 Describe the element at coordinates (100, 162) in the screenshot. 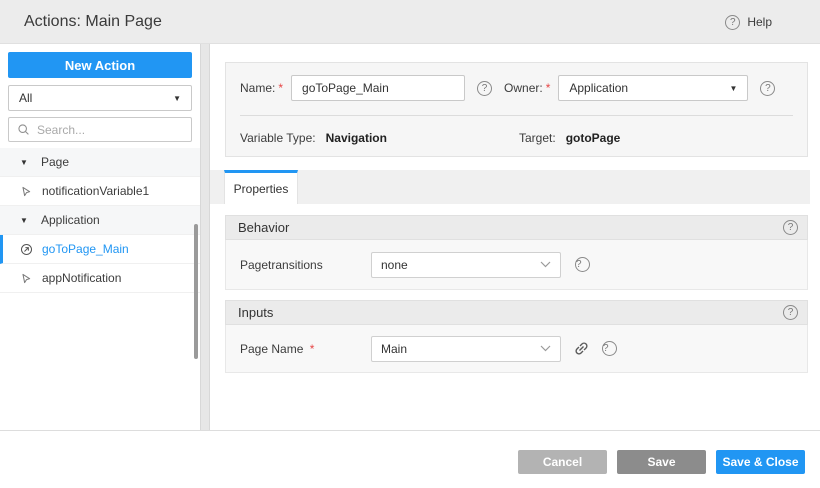

I see `tree-group-page: ▼ Page` at that location.